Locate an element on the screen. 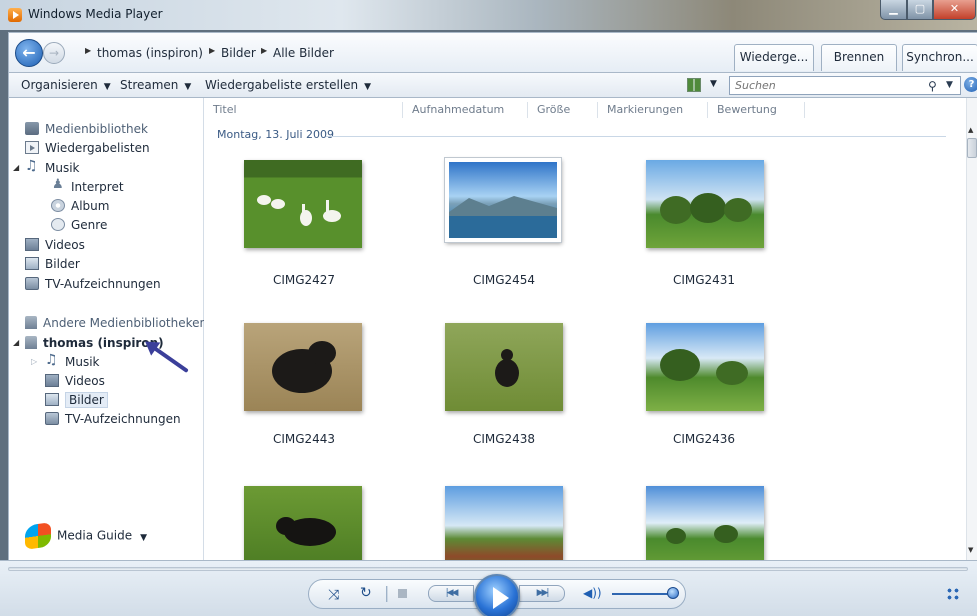  column-header-titel: Titel is located at coordinates (229, 109).